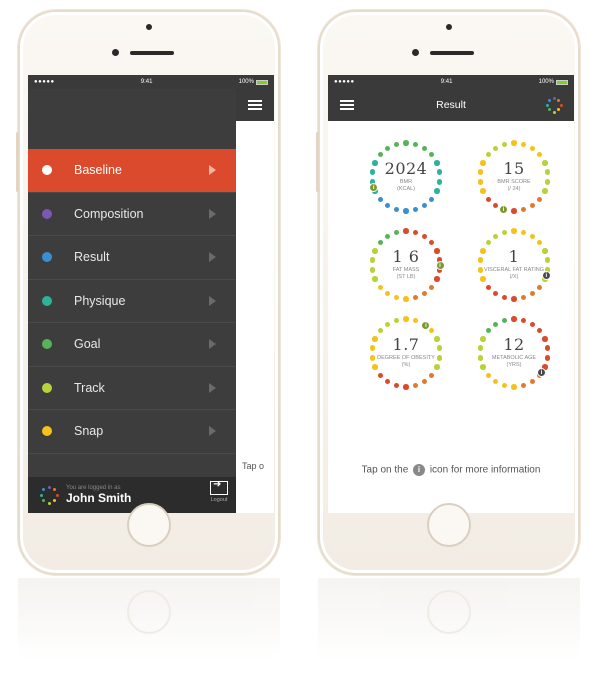 This screenshot has width=590, height=682. What do you see at coordinates (132, 258) in the screenshot?
I see `menu-item-result: Result` at bounding box center [132, 258].